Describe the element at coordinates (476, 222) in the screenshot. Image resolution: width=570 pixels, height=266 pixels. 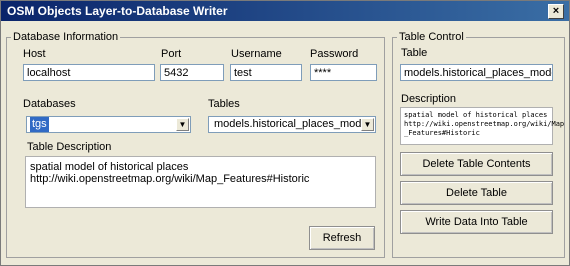
I see `write-data-into-table-button: Write Data Into Table` at that location.